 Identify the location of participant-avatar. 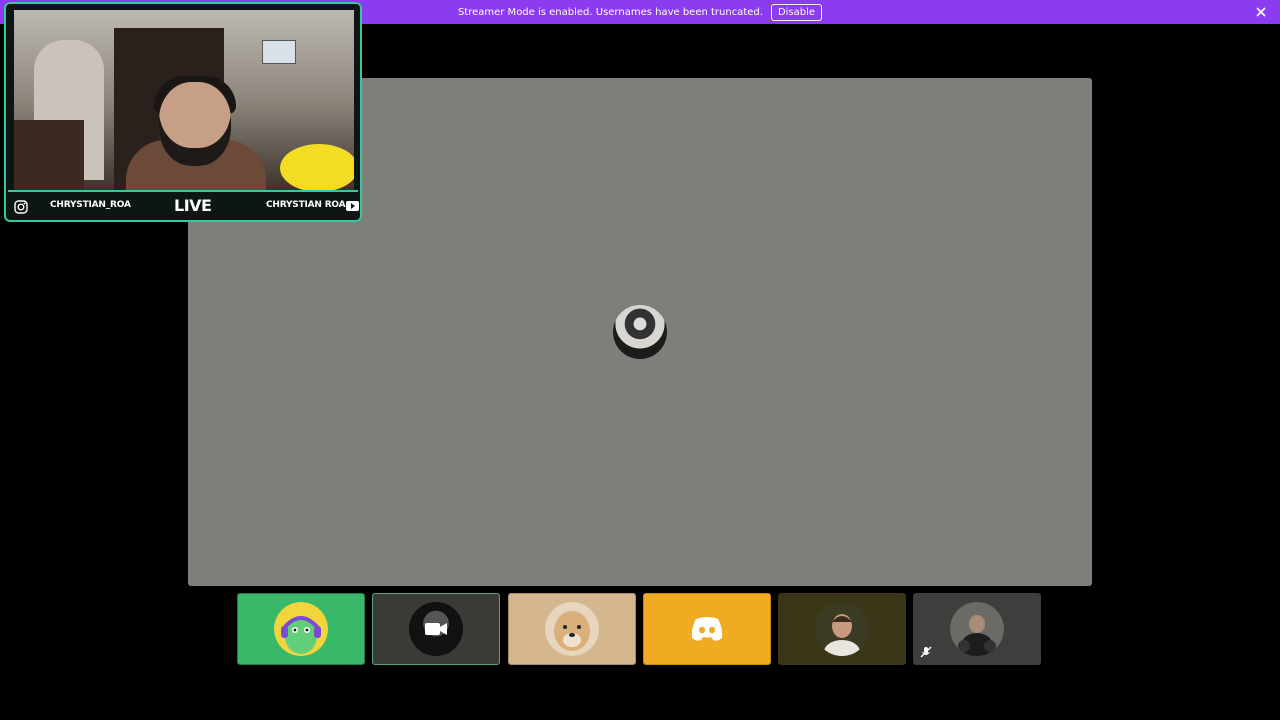
(640, 332).